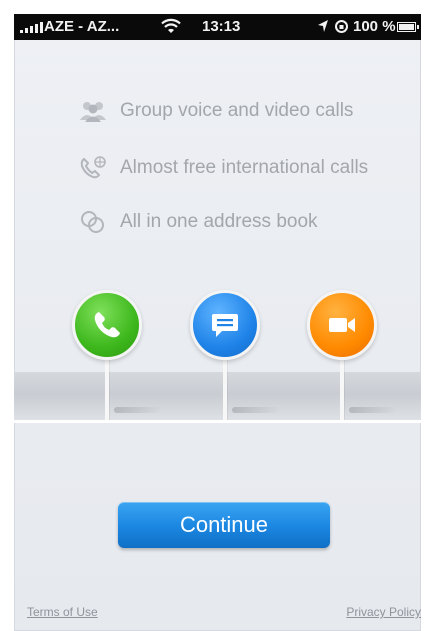 The width and height of the screenshot is (435, 631). What do you see at coordinates (237, 110) in the screenshot?
I see `feature-label: Group voice and video calls` at bounding box center [237, 110].